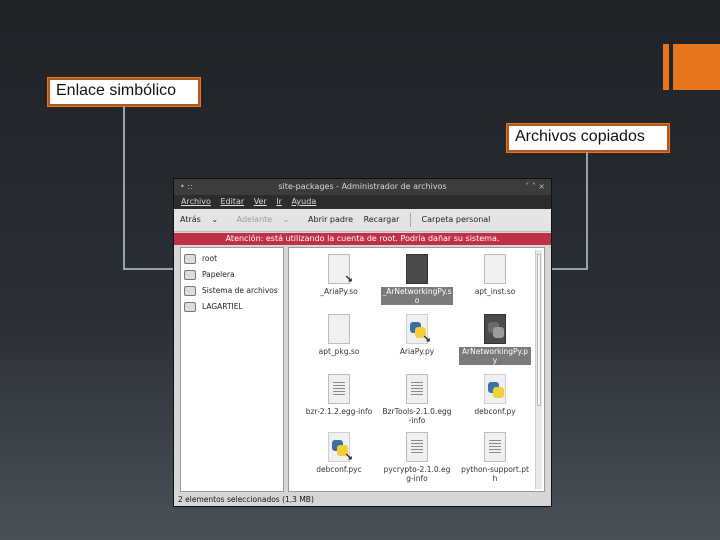 Image resolution: width=720 pixels, height=540 pixels. What do you see at coordinates (410, 219) in the screenshot?
I see `toolbar-separator` at bounding box center [410, 219].